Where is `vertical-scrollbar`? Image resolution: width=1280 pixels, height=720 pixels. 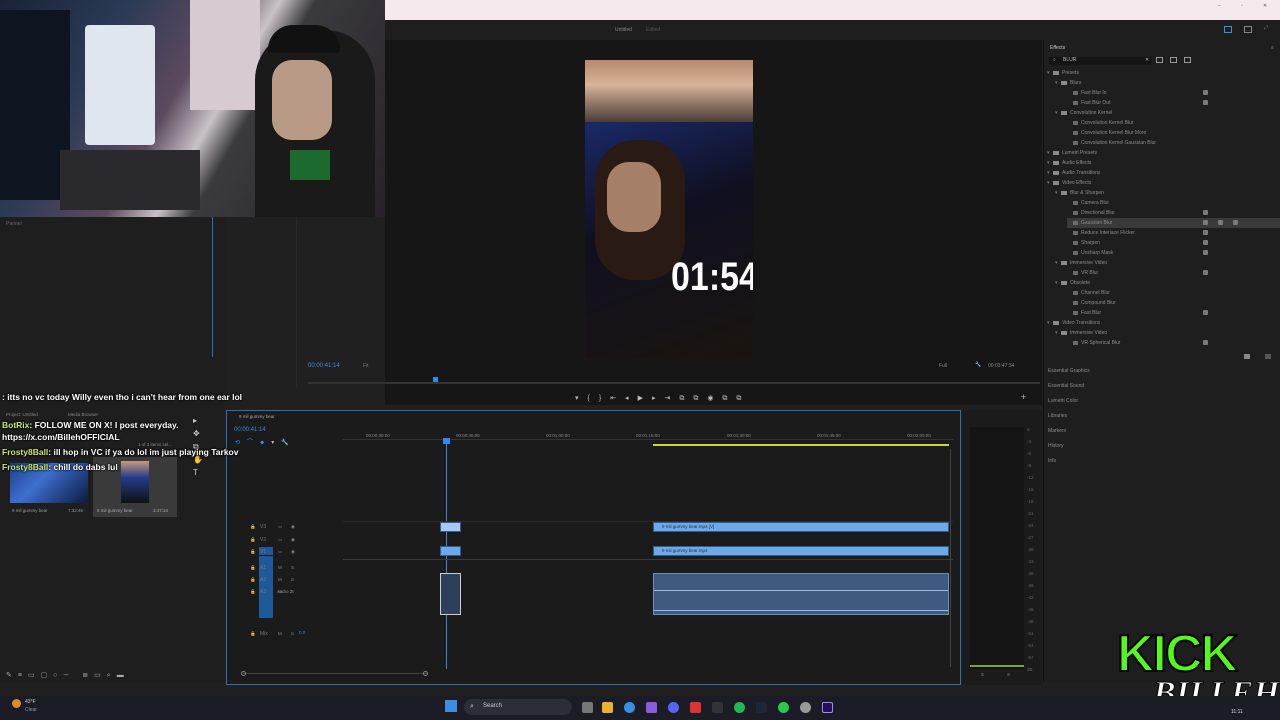
vertical-scrollbar is located at coordinates (950, 558).